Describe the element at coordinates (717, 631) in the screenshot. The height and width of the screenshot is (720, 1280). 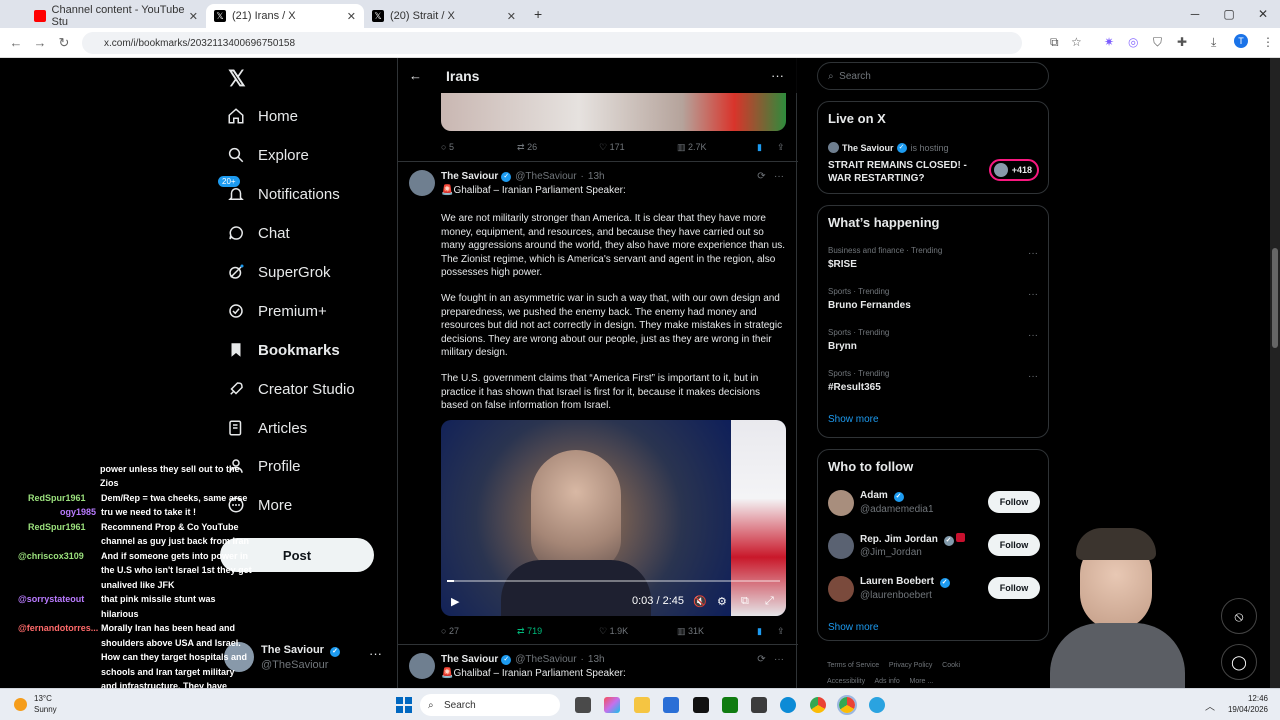
I see `views-button: ▥ 31K` at that location.